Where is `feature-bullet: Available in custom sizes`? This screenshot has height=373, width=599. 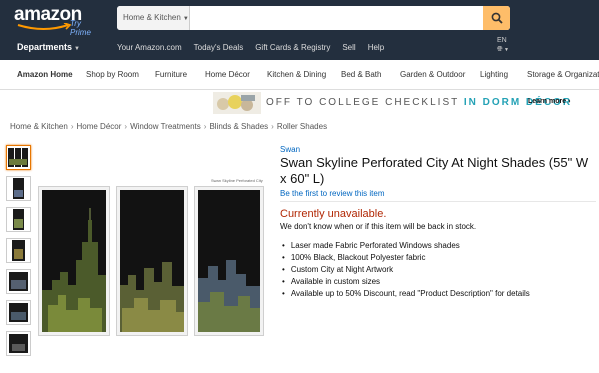 feature-bullet: Available in custom sizes is located at coordinates (406, 282).